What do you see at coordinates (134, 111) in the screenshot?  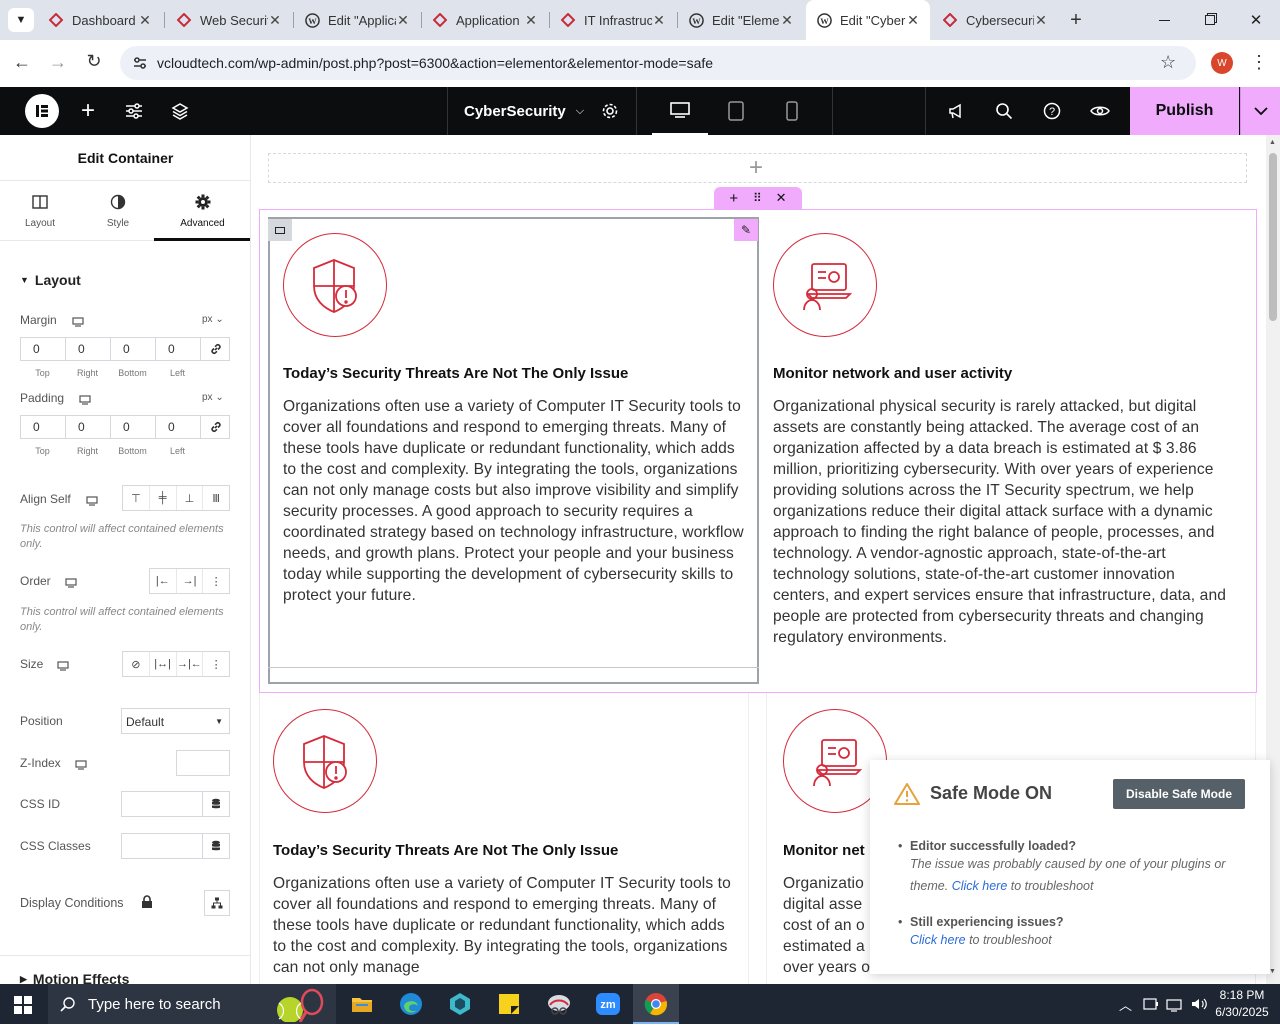 I see `site-settings-sliders-icon` at bounding box center [134, 111].